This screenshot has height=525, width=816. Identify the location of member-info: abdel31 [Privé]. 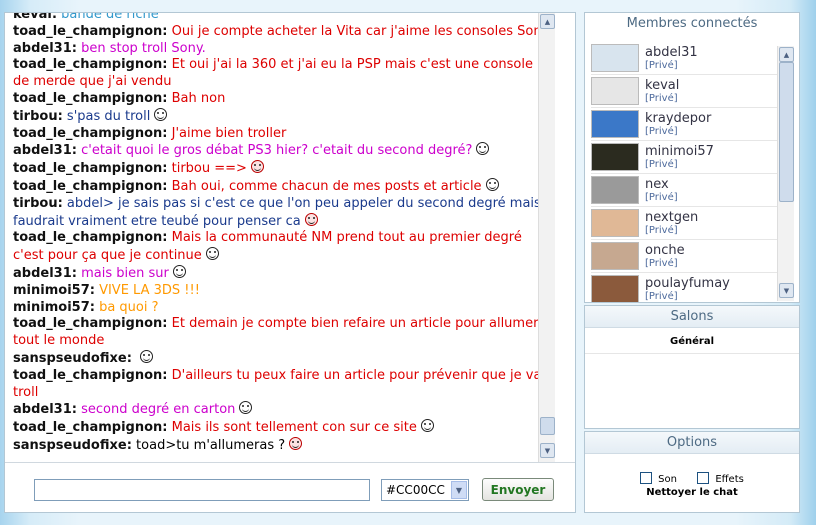
(671, 58).